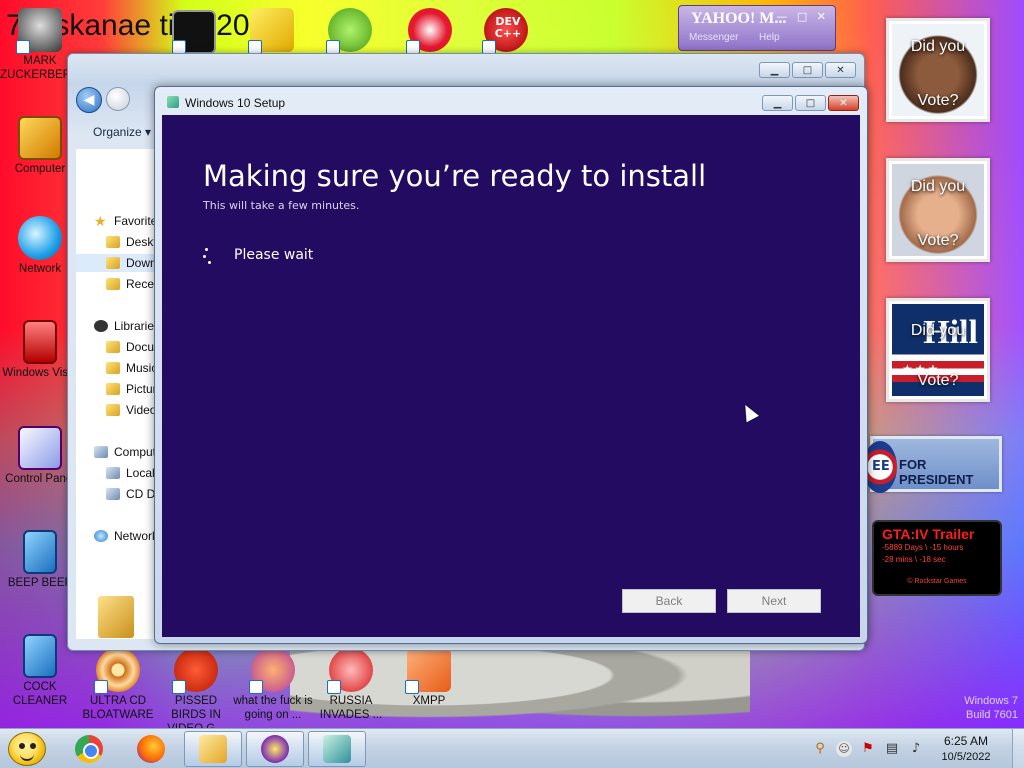 The image size is (1024, 768). Describe the element at coordinates (938, 210) in the screenshot. I see `photo-gadget-2: Did you Vote?` at that location.